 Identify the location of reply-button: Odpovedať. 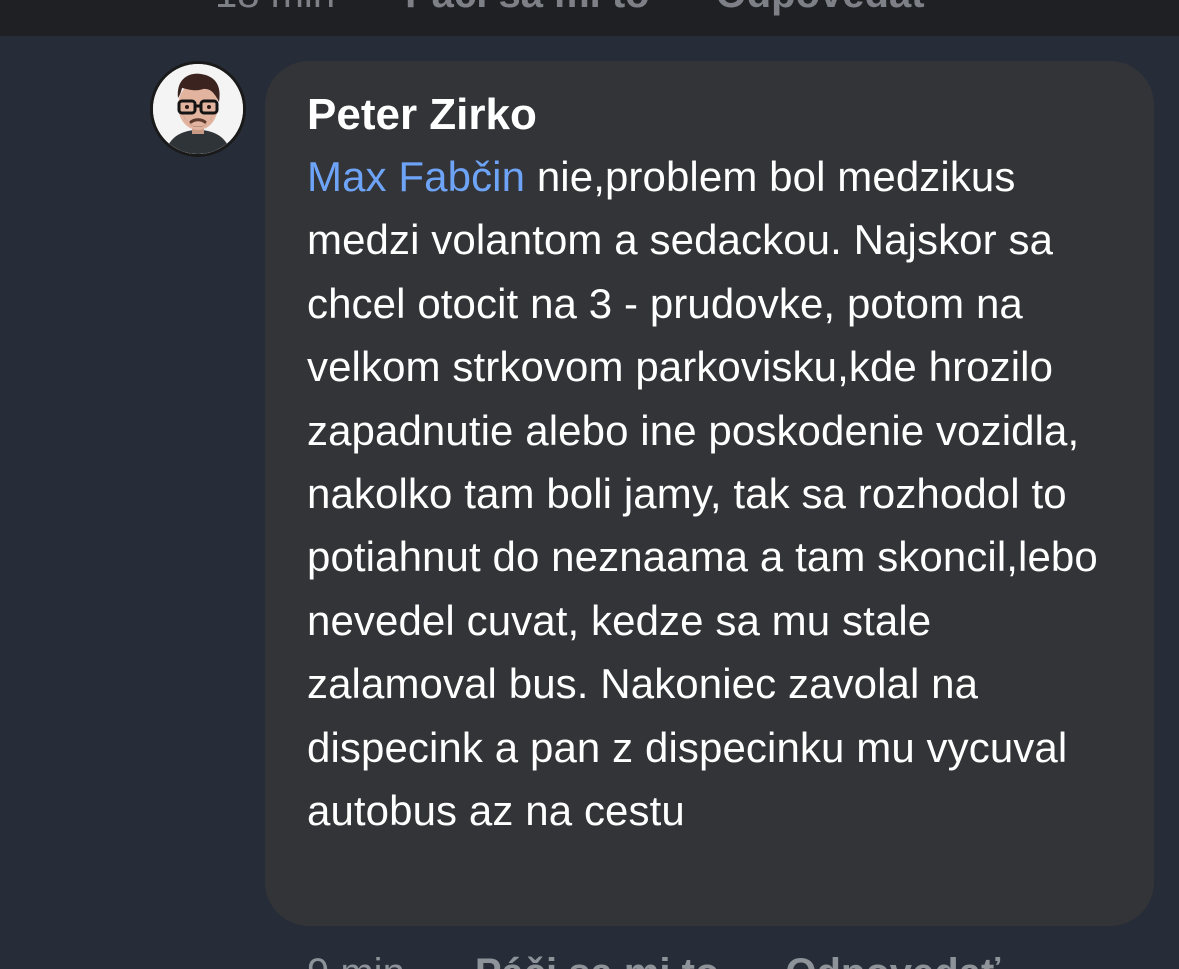
(892, 960).